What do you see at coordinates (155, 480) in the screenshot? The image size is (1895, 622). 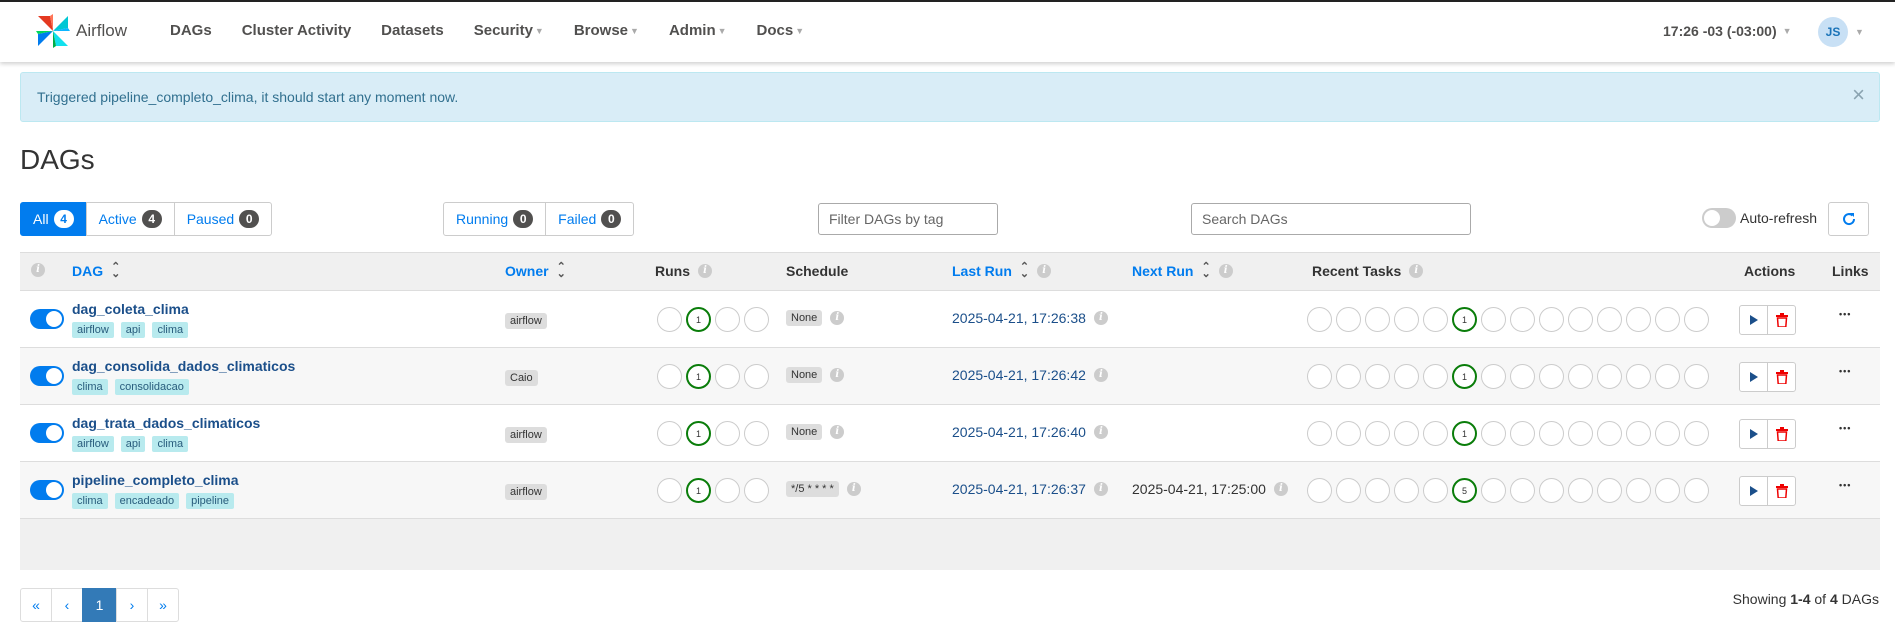 I see `dag-link: pipeline_completo_clima` at bounding box center [155, 480].